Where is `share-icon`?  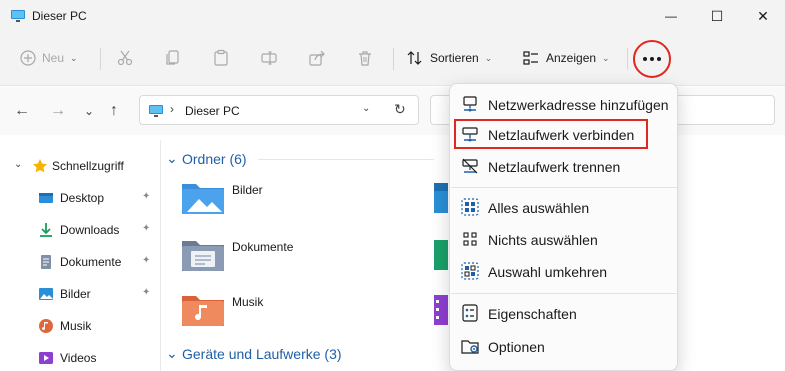
share-icon is located at coordinates (317, 58).